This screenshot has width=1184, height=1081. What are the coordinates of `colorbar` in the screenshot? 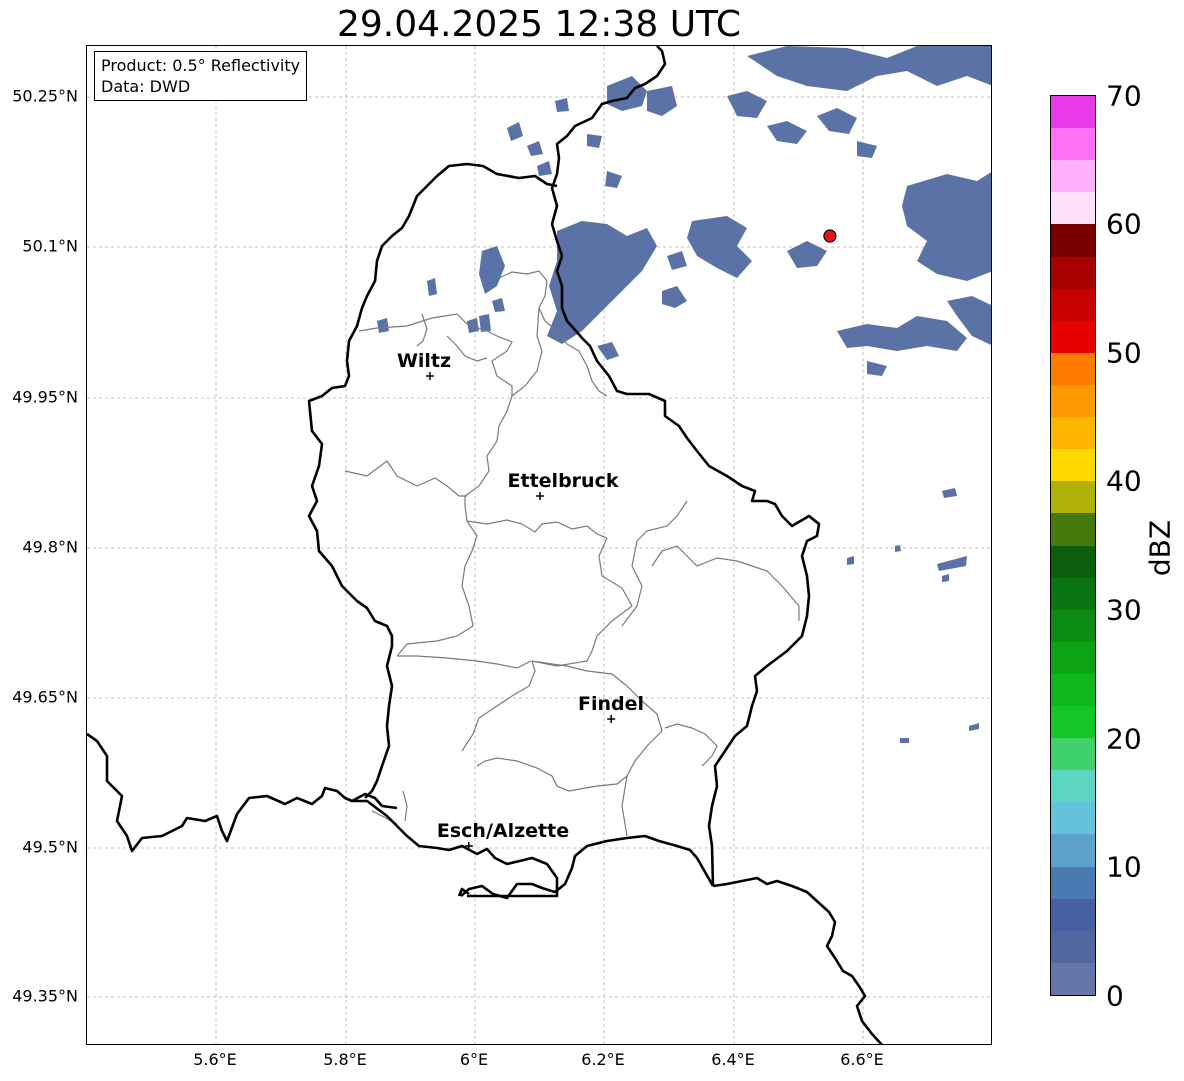 It's located at (1073, 545).